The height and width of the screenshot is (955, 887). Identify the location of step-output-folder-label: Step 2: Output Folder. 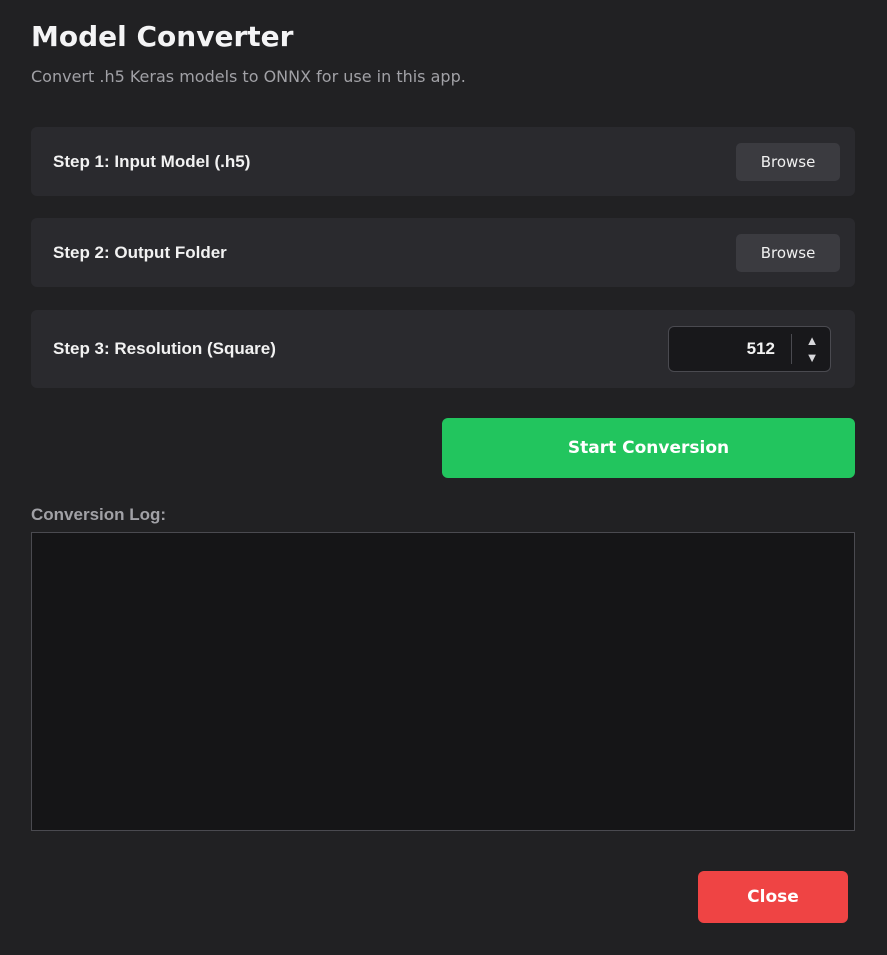
(140, 252).